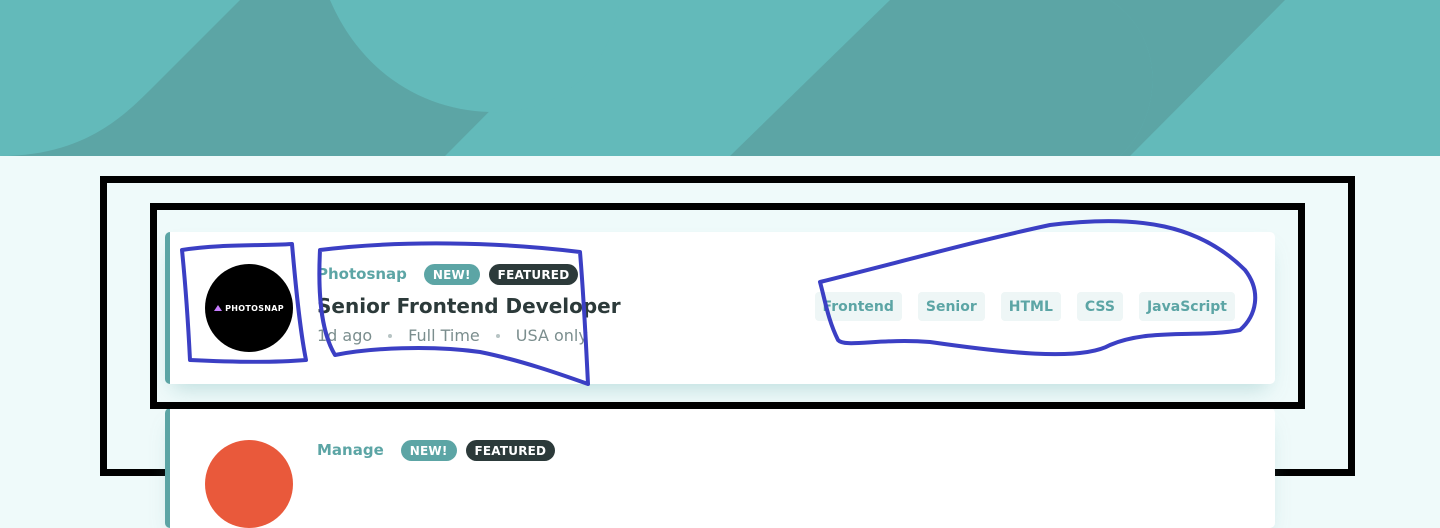 This screenshot has width=1440, height=528. I want to click on new-badge: NEW!, so click(428, 450).